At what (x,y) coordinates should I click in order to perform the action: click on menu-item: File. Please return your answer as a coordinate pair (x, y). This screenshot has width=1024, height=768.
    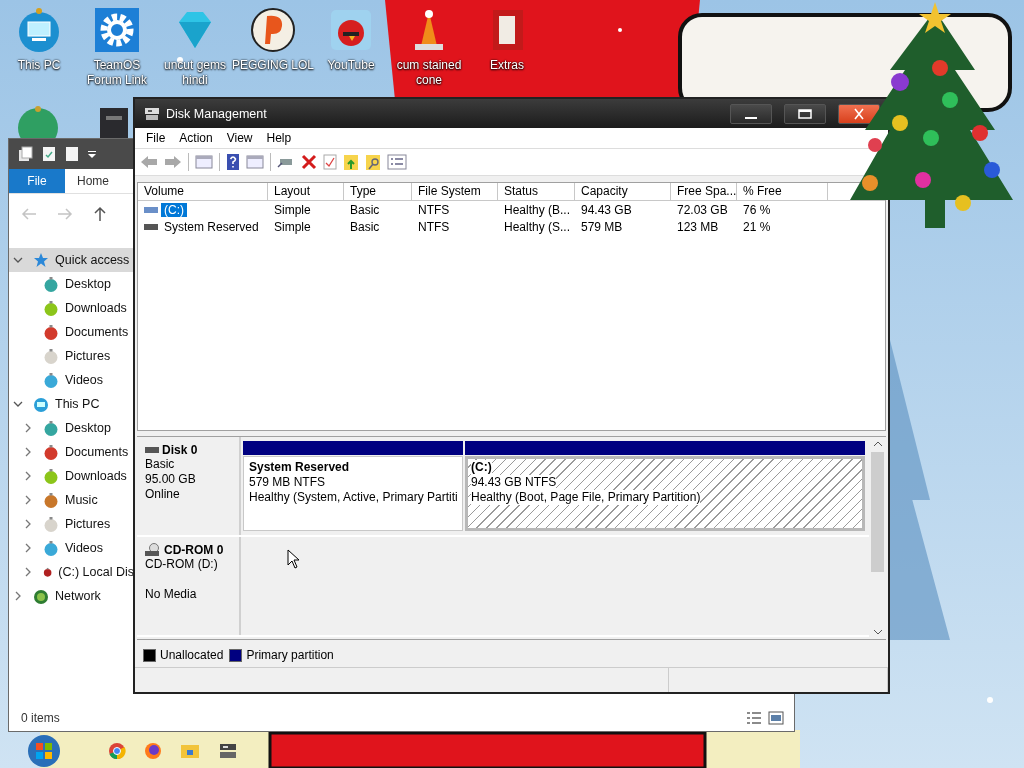
    Looking at the image, I should click on (156, 138).